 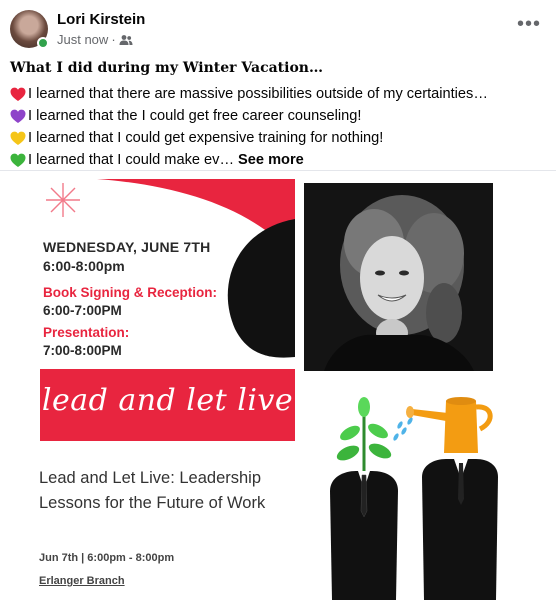 I want to click on post-meta: Just now ·, so click(x=95, y=39).